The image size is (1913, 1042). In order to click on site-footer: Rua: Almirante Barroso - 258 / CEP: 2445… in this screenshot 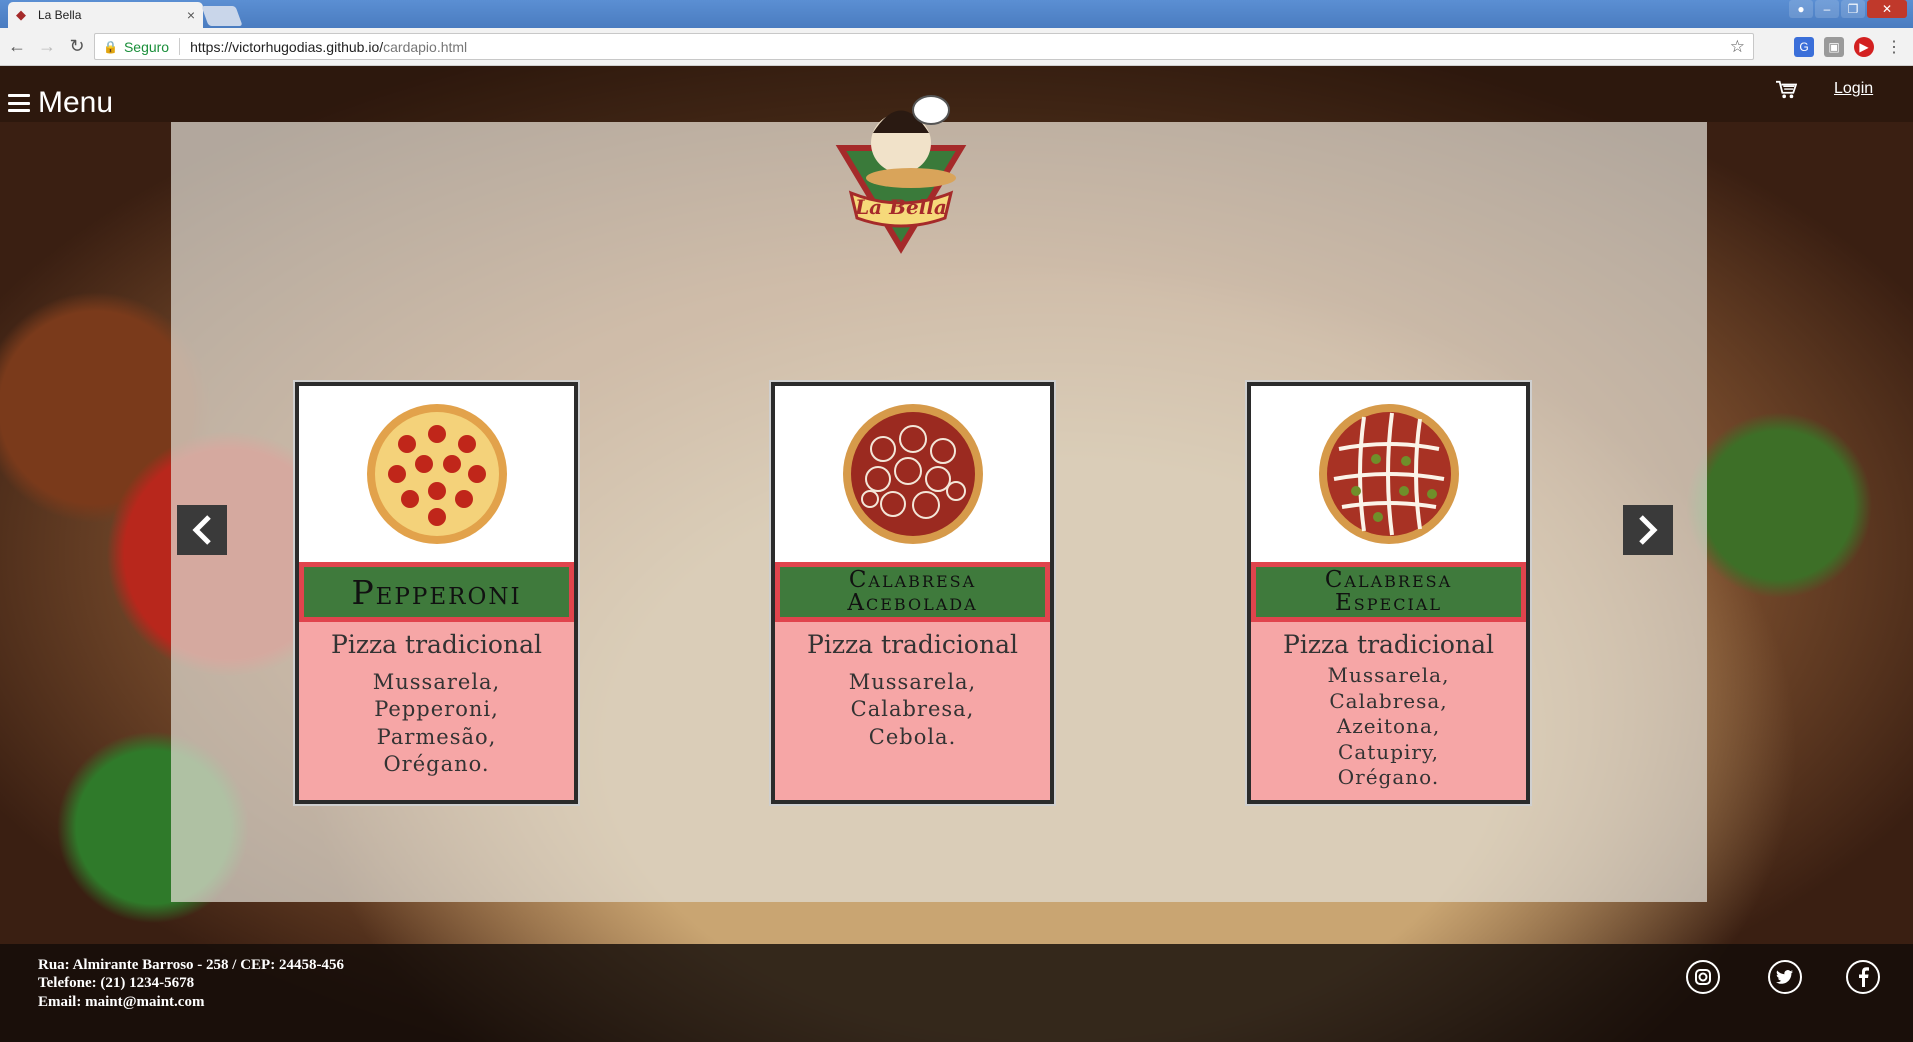, I will do `click(956, 993)`.